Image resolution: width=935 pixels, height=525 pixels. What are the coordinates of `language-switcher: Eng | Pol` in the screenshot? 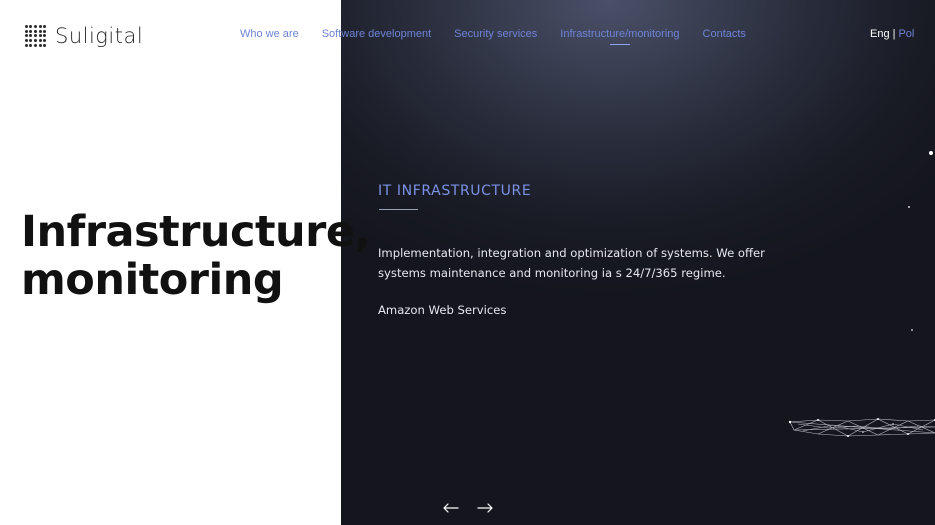 It's located at (892, 34).